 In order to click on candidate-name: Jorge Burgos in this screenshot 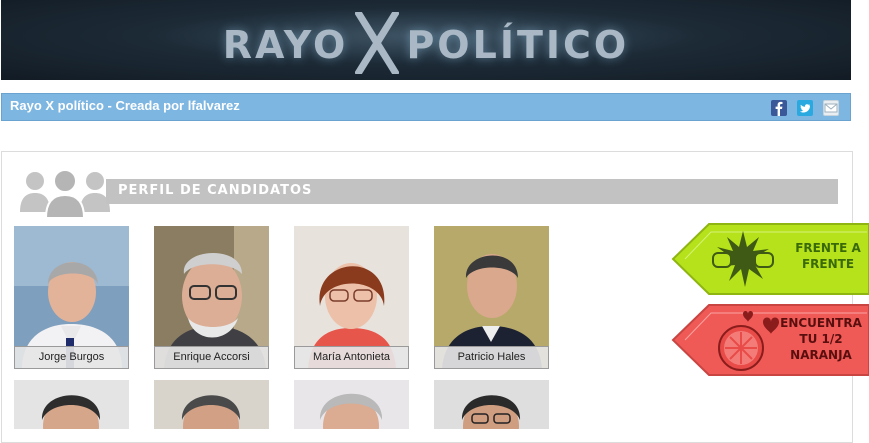, I will do `click(71, 357)`.